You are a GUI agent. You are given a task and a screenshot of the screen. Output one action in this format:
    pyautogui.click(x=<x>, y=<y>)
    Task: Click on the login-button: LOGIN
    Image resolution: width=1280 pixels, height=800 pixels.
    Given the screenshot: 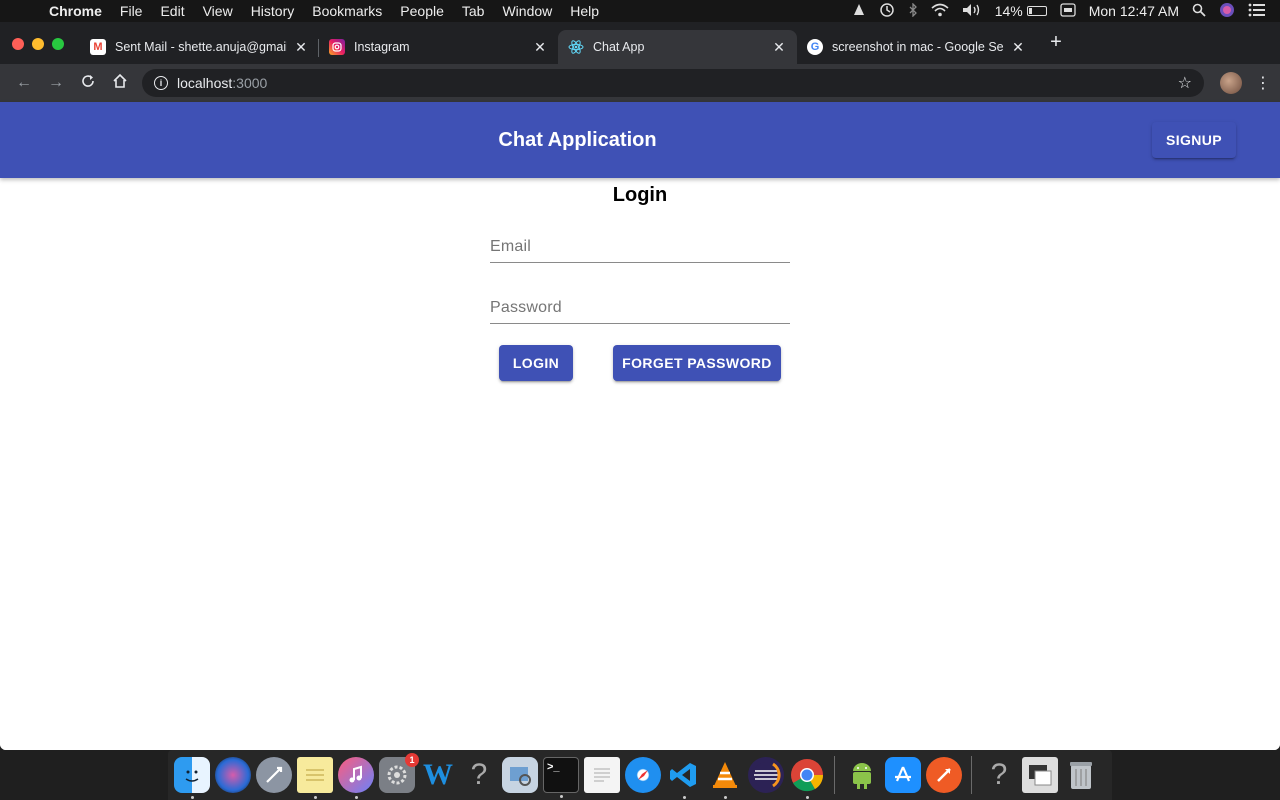 What is the action you would take?
    pyautogui.click(x=536, y=363)
    